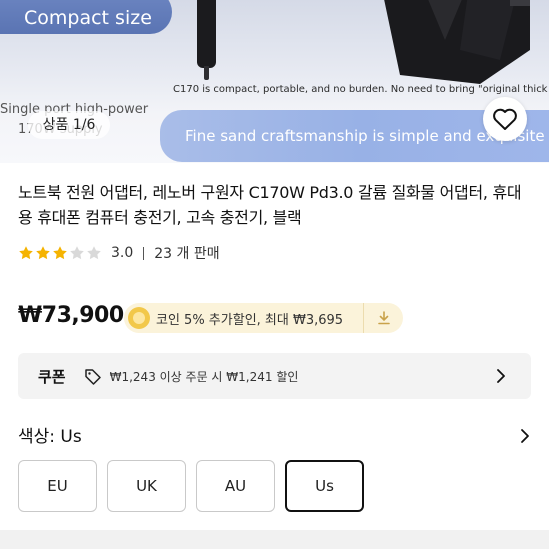  What do you see at coordinates (187, 254) in the screenshot?
I see `sold-count: 23 개 판매` at bounding box center [187, 254].